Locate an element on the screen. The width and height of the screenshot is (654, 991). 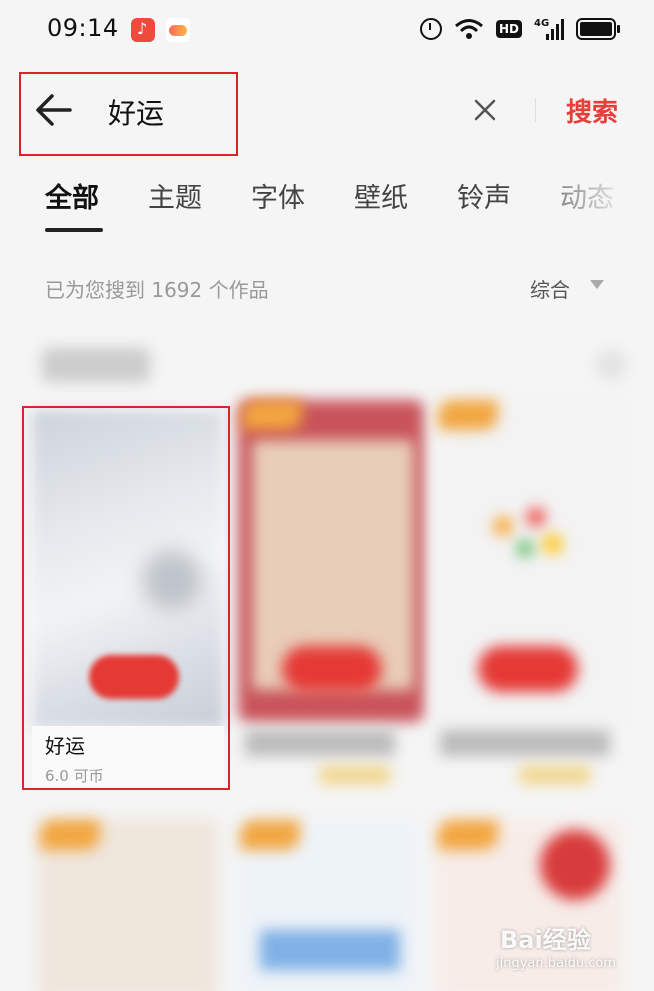
caret-down-icon is located at coordinates (597, 284).